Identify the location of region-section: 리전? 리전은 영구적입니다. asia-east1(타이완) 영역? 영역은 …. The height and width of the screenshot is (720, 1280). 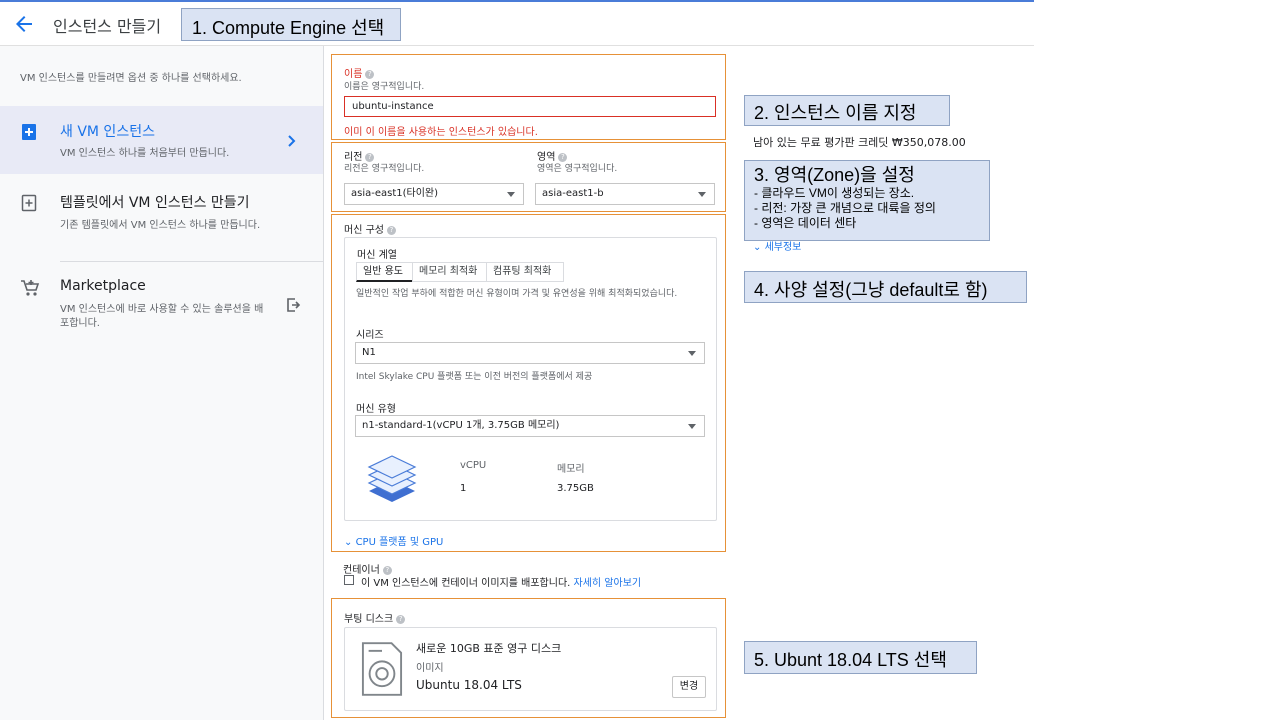
(528, 177).